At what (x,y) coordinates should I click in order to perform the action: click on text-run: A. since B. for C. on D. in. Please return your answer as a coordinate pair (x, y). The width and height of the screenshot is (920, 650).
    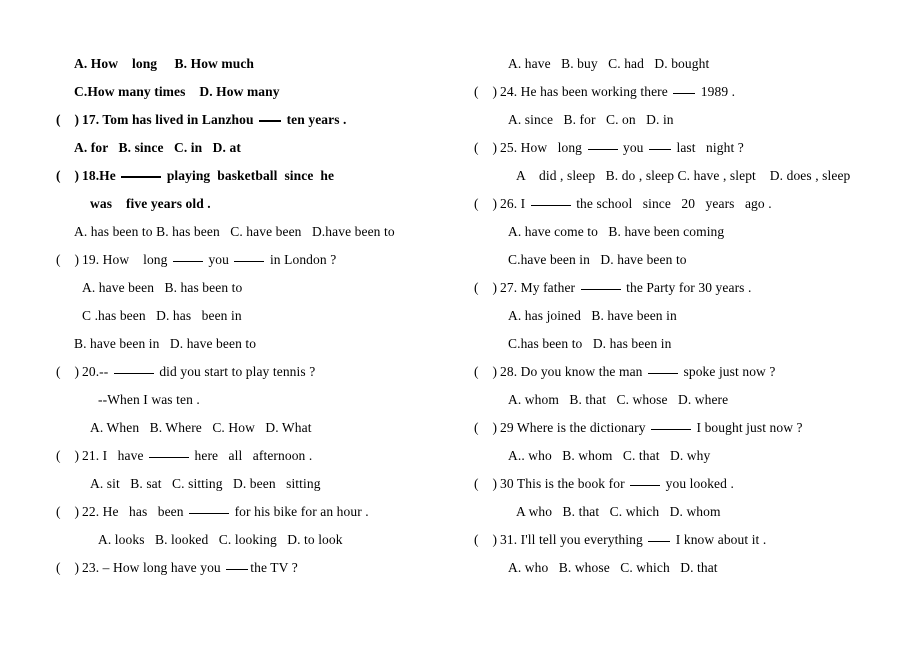
    Looking at the image, I should click on (591, 119).